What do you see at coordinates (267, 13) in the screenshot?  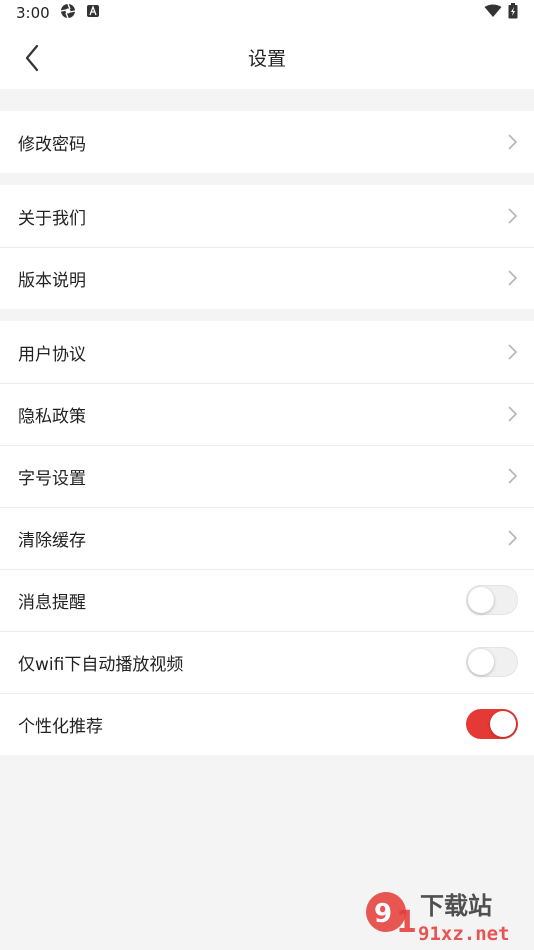 I see `status-bar: 3:00` at bounding box center [267, 13].